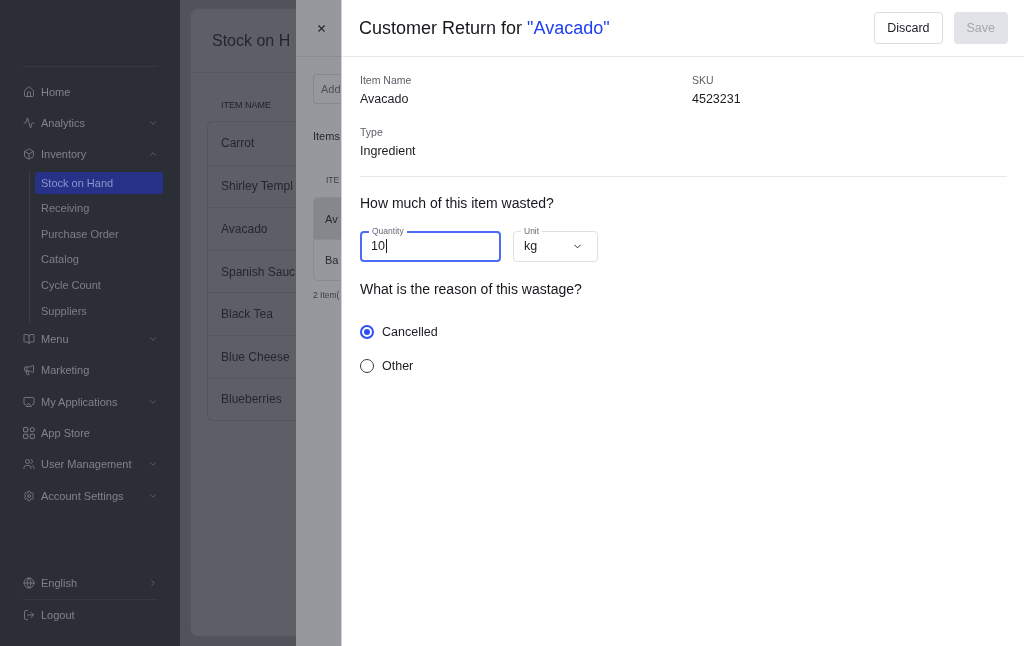 This screenshot has width=1024, height=646. What do you see at coordinates (90, 154) in the screenshot?
I see `nav-item: Inventory` at bounding box center [90, 154].